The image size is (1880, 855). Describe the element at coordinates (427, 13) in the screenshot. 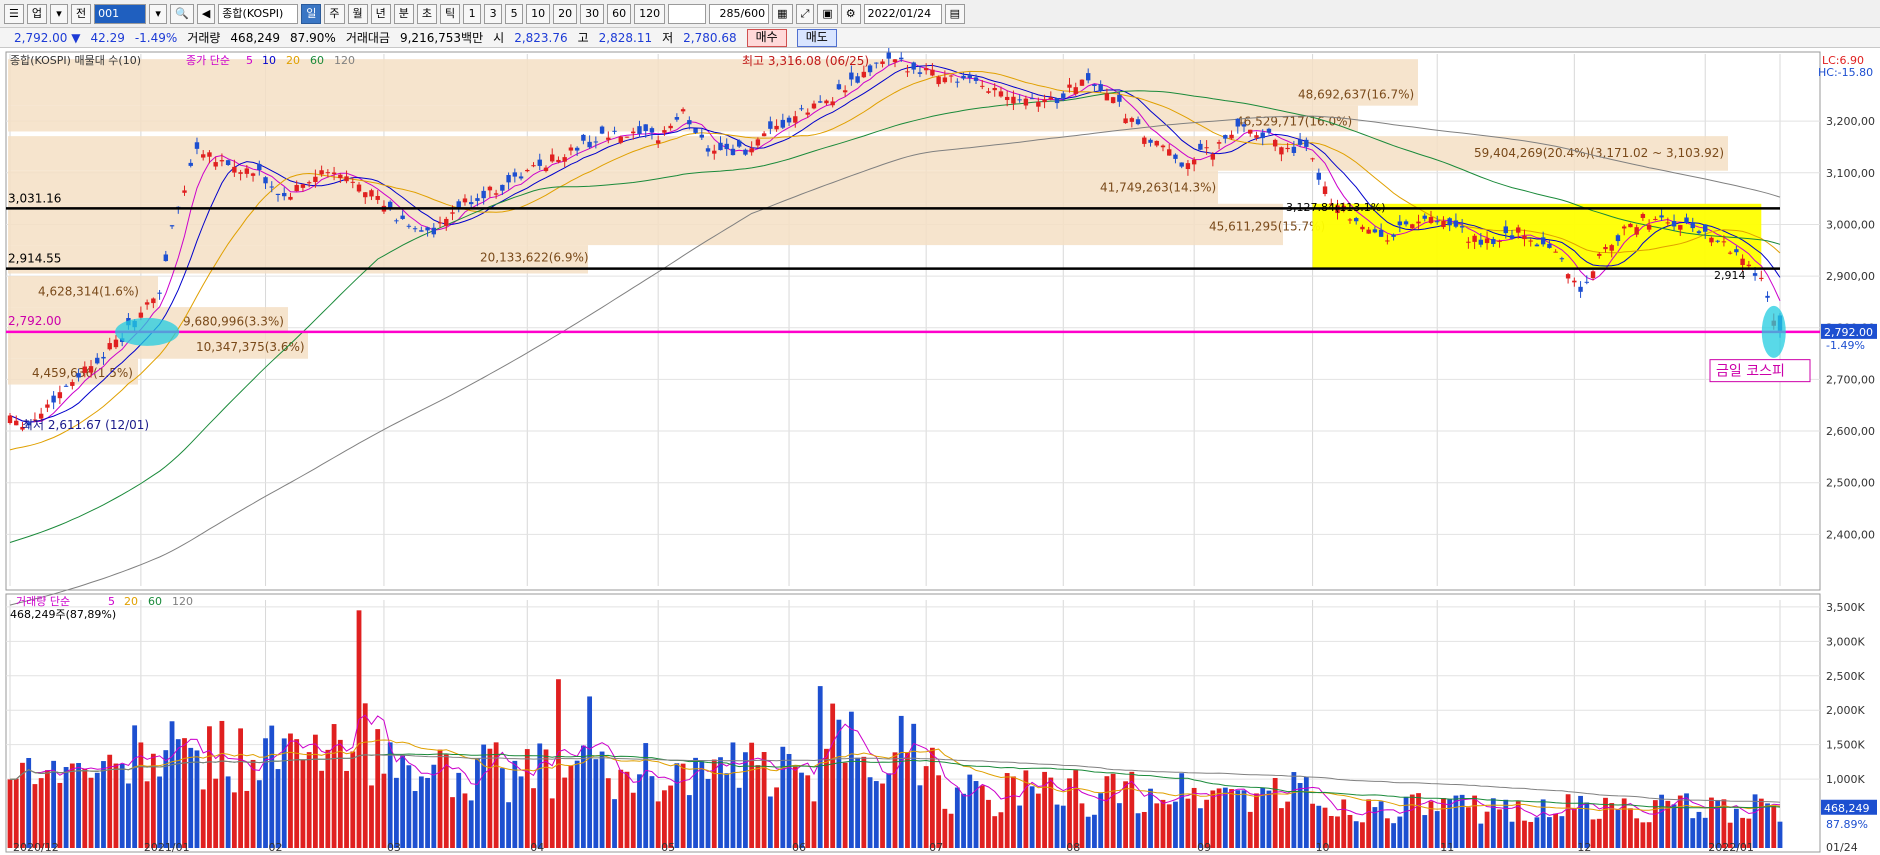

I see `period-second: 초` at that location.